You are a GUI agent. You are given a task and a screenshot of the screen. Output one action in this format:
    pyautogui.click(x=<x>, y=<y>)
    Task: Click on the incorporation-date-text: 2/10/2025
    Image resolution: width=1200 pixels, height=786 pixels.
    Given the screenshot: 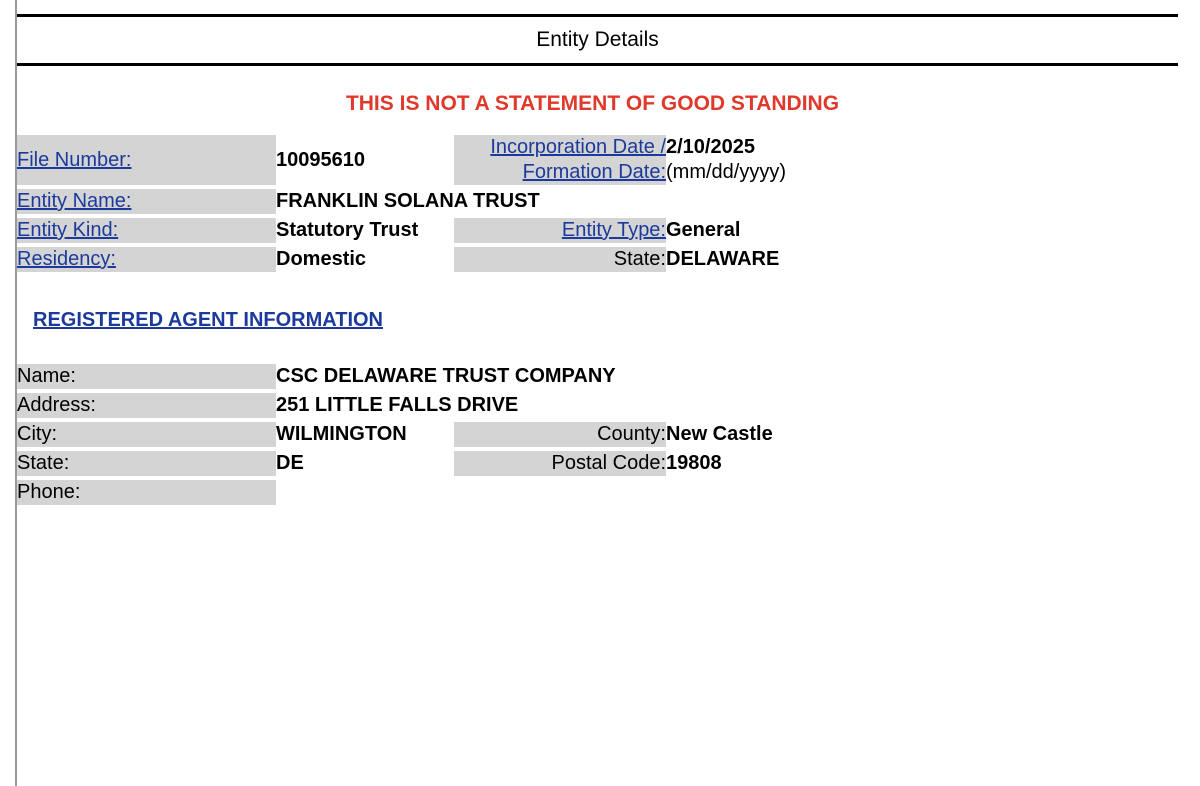 What is the action you would take?
    pyautogui.click(x=710, y=147)
    